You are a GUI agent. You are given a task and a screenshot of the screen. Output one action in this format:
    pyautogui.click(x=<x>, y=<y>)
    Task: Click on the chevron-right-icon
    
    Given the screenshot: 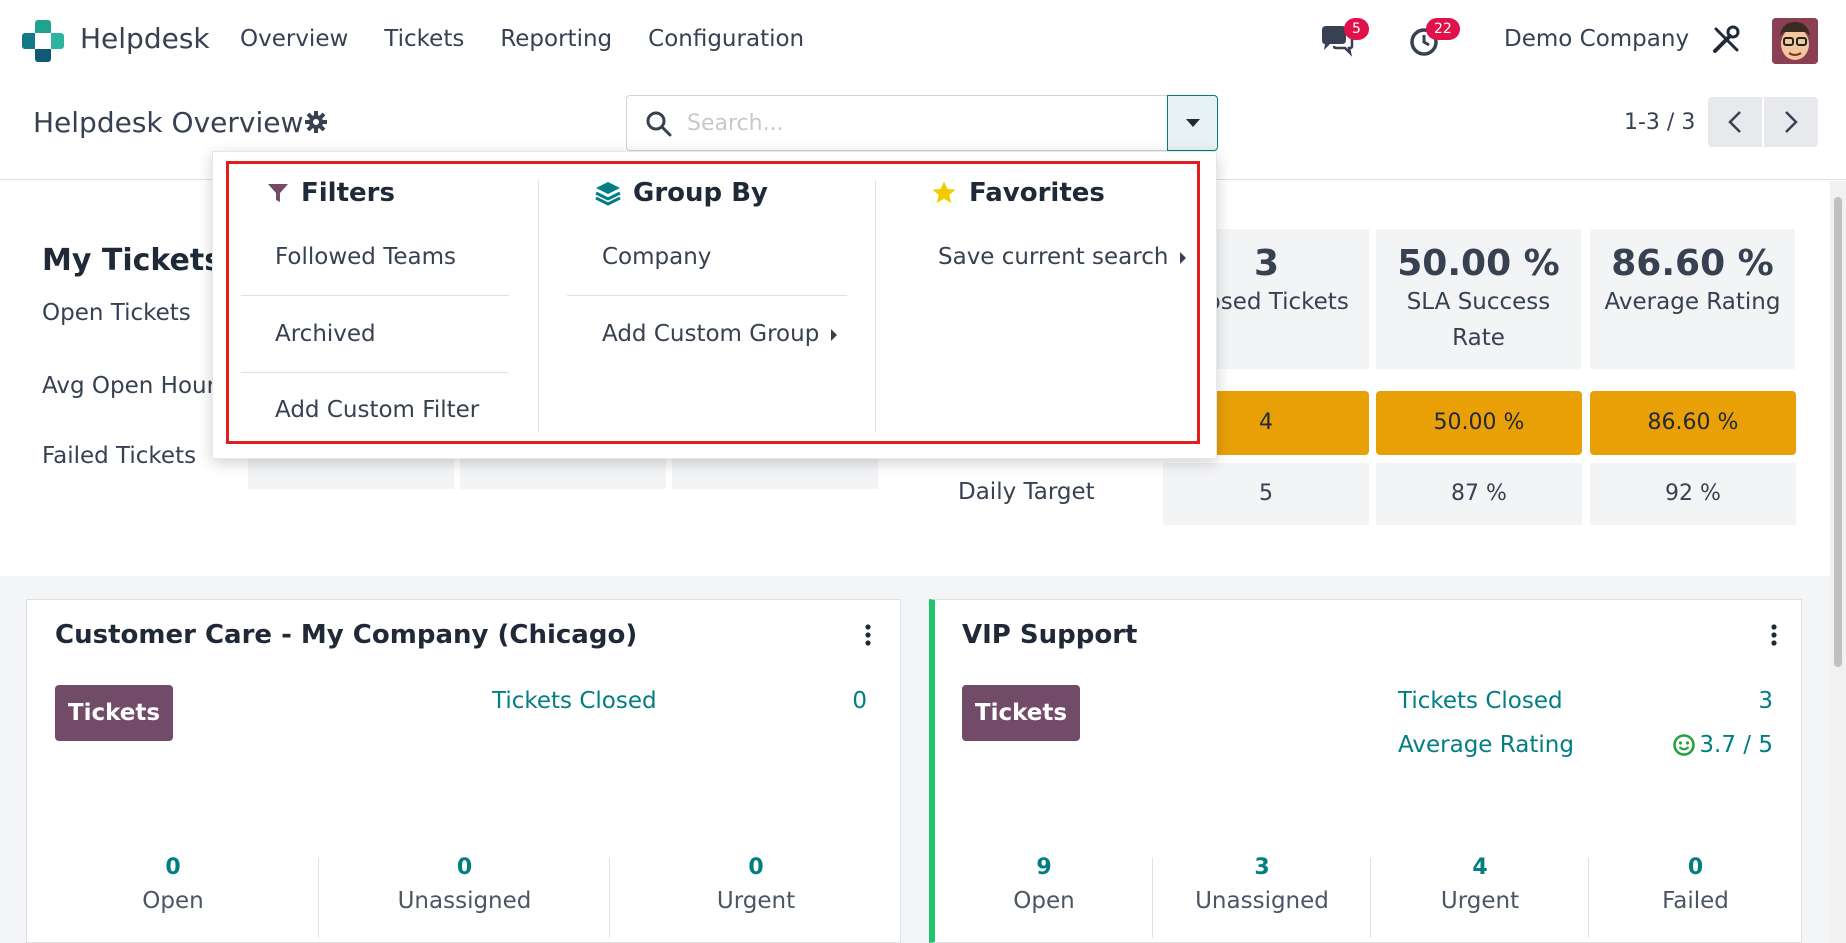 What is the action you would take?
    pyautogui.click(x=1791, y=122)
    